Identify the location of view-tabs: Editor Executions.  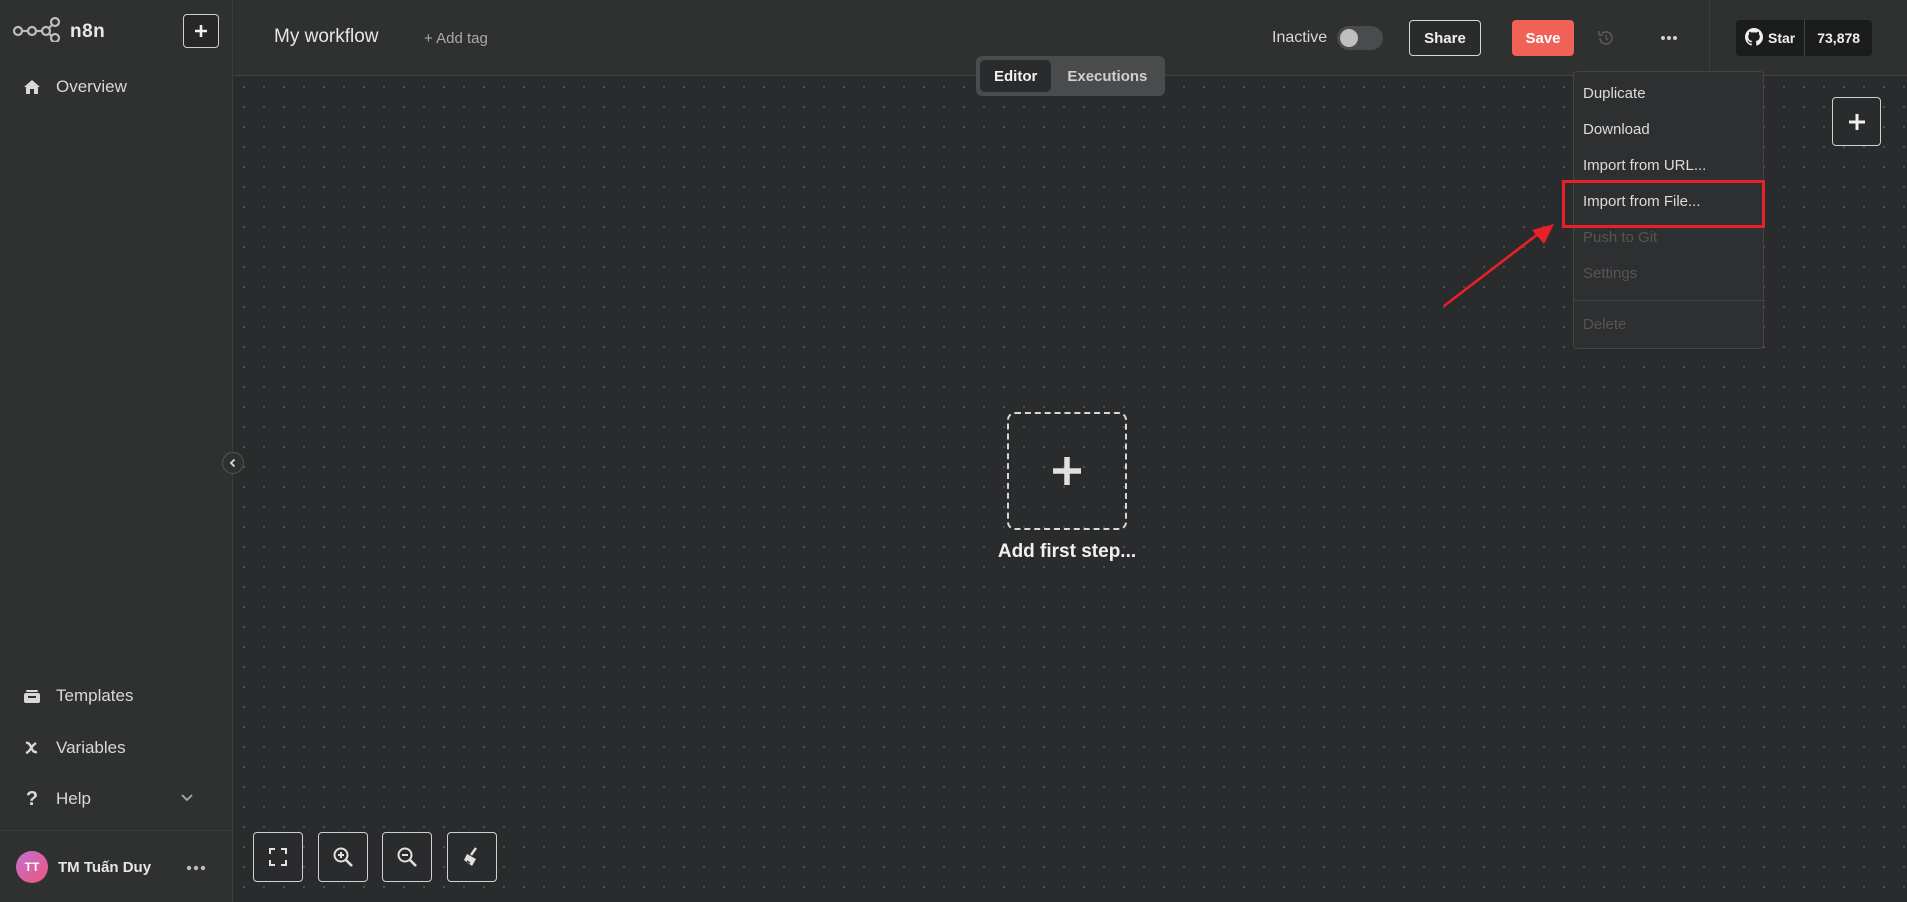
(1071, 76).